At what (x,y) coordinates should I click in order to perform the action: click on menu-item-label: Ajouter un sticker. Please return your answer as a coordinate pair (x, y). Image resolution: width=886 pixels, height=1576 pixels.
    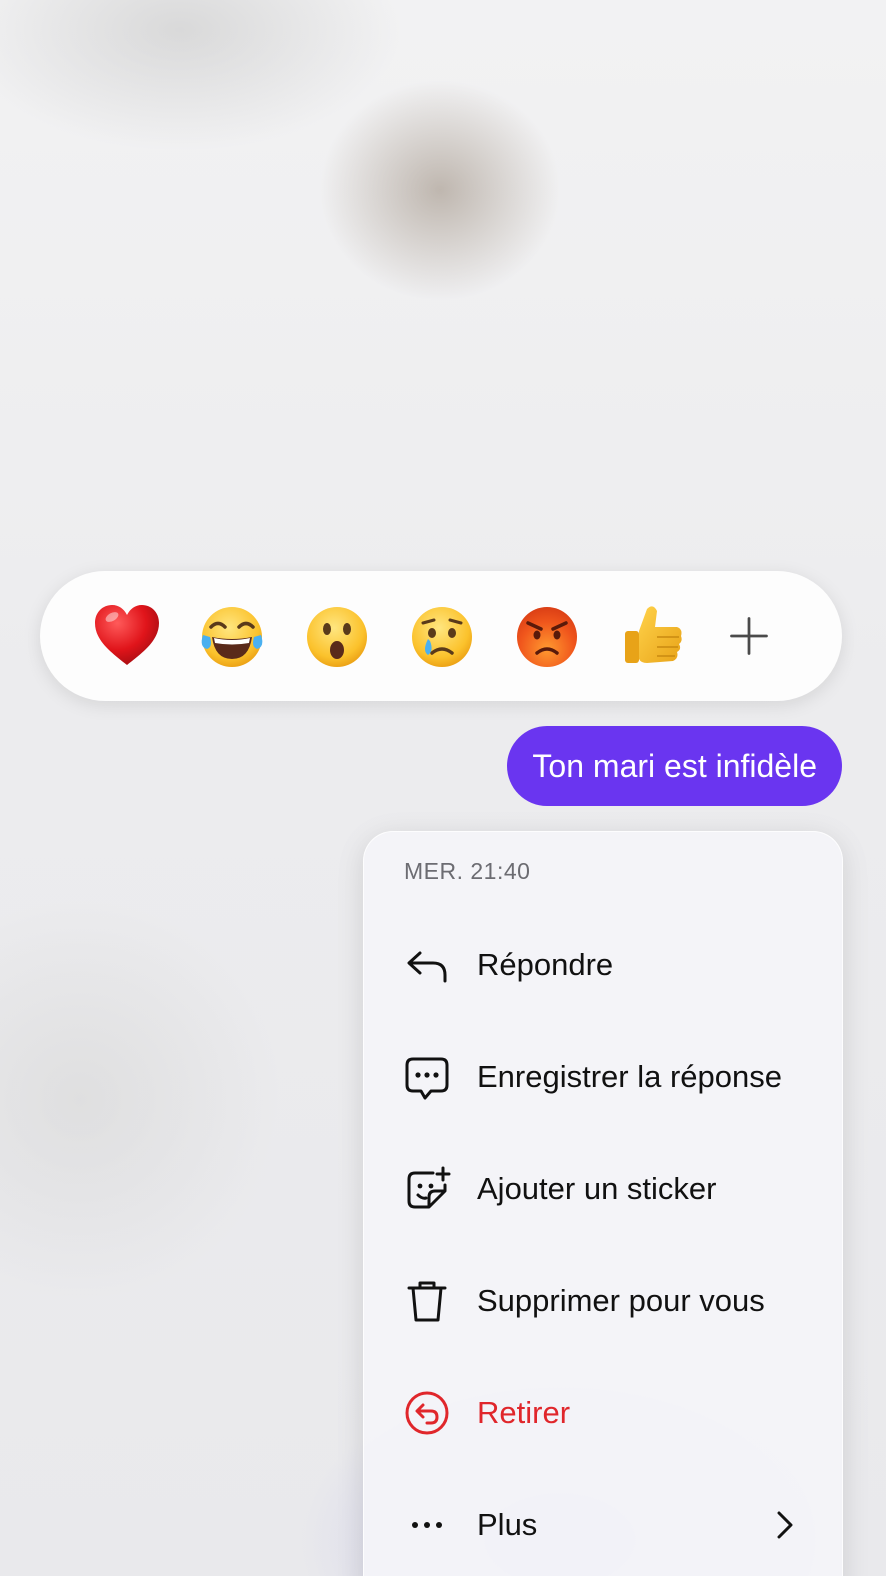
    Looking at the image, I should click on (597, 1188).